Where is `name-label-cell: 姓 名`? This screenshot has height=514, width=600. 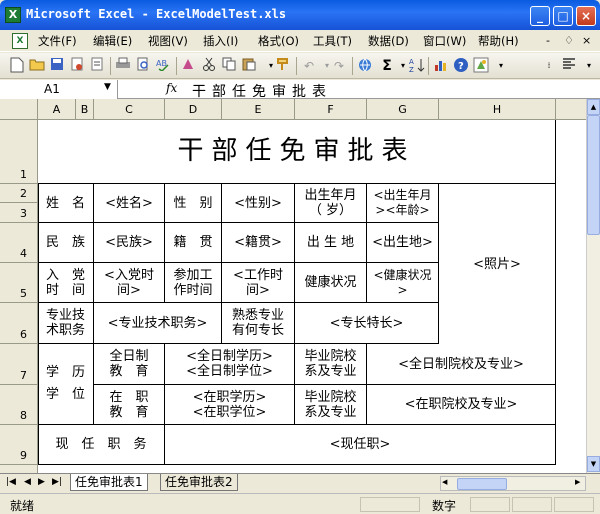 name-label-cell: 姓 名 is located at coordinates (66, 203).